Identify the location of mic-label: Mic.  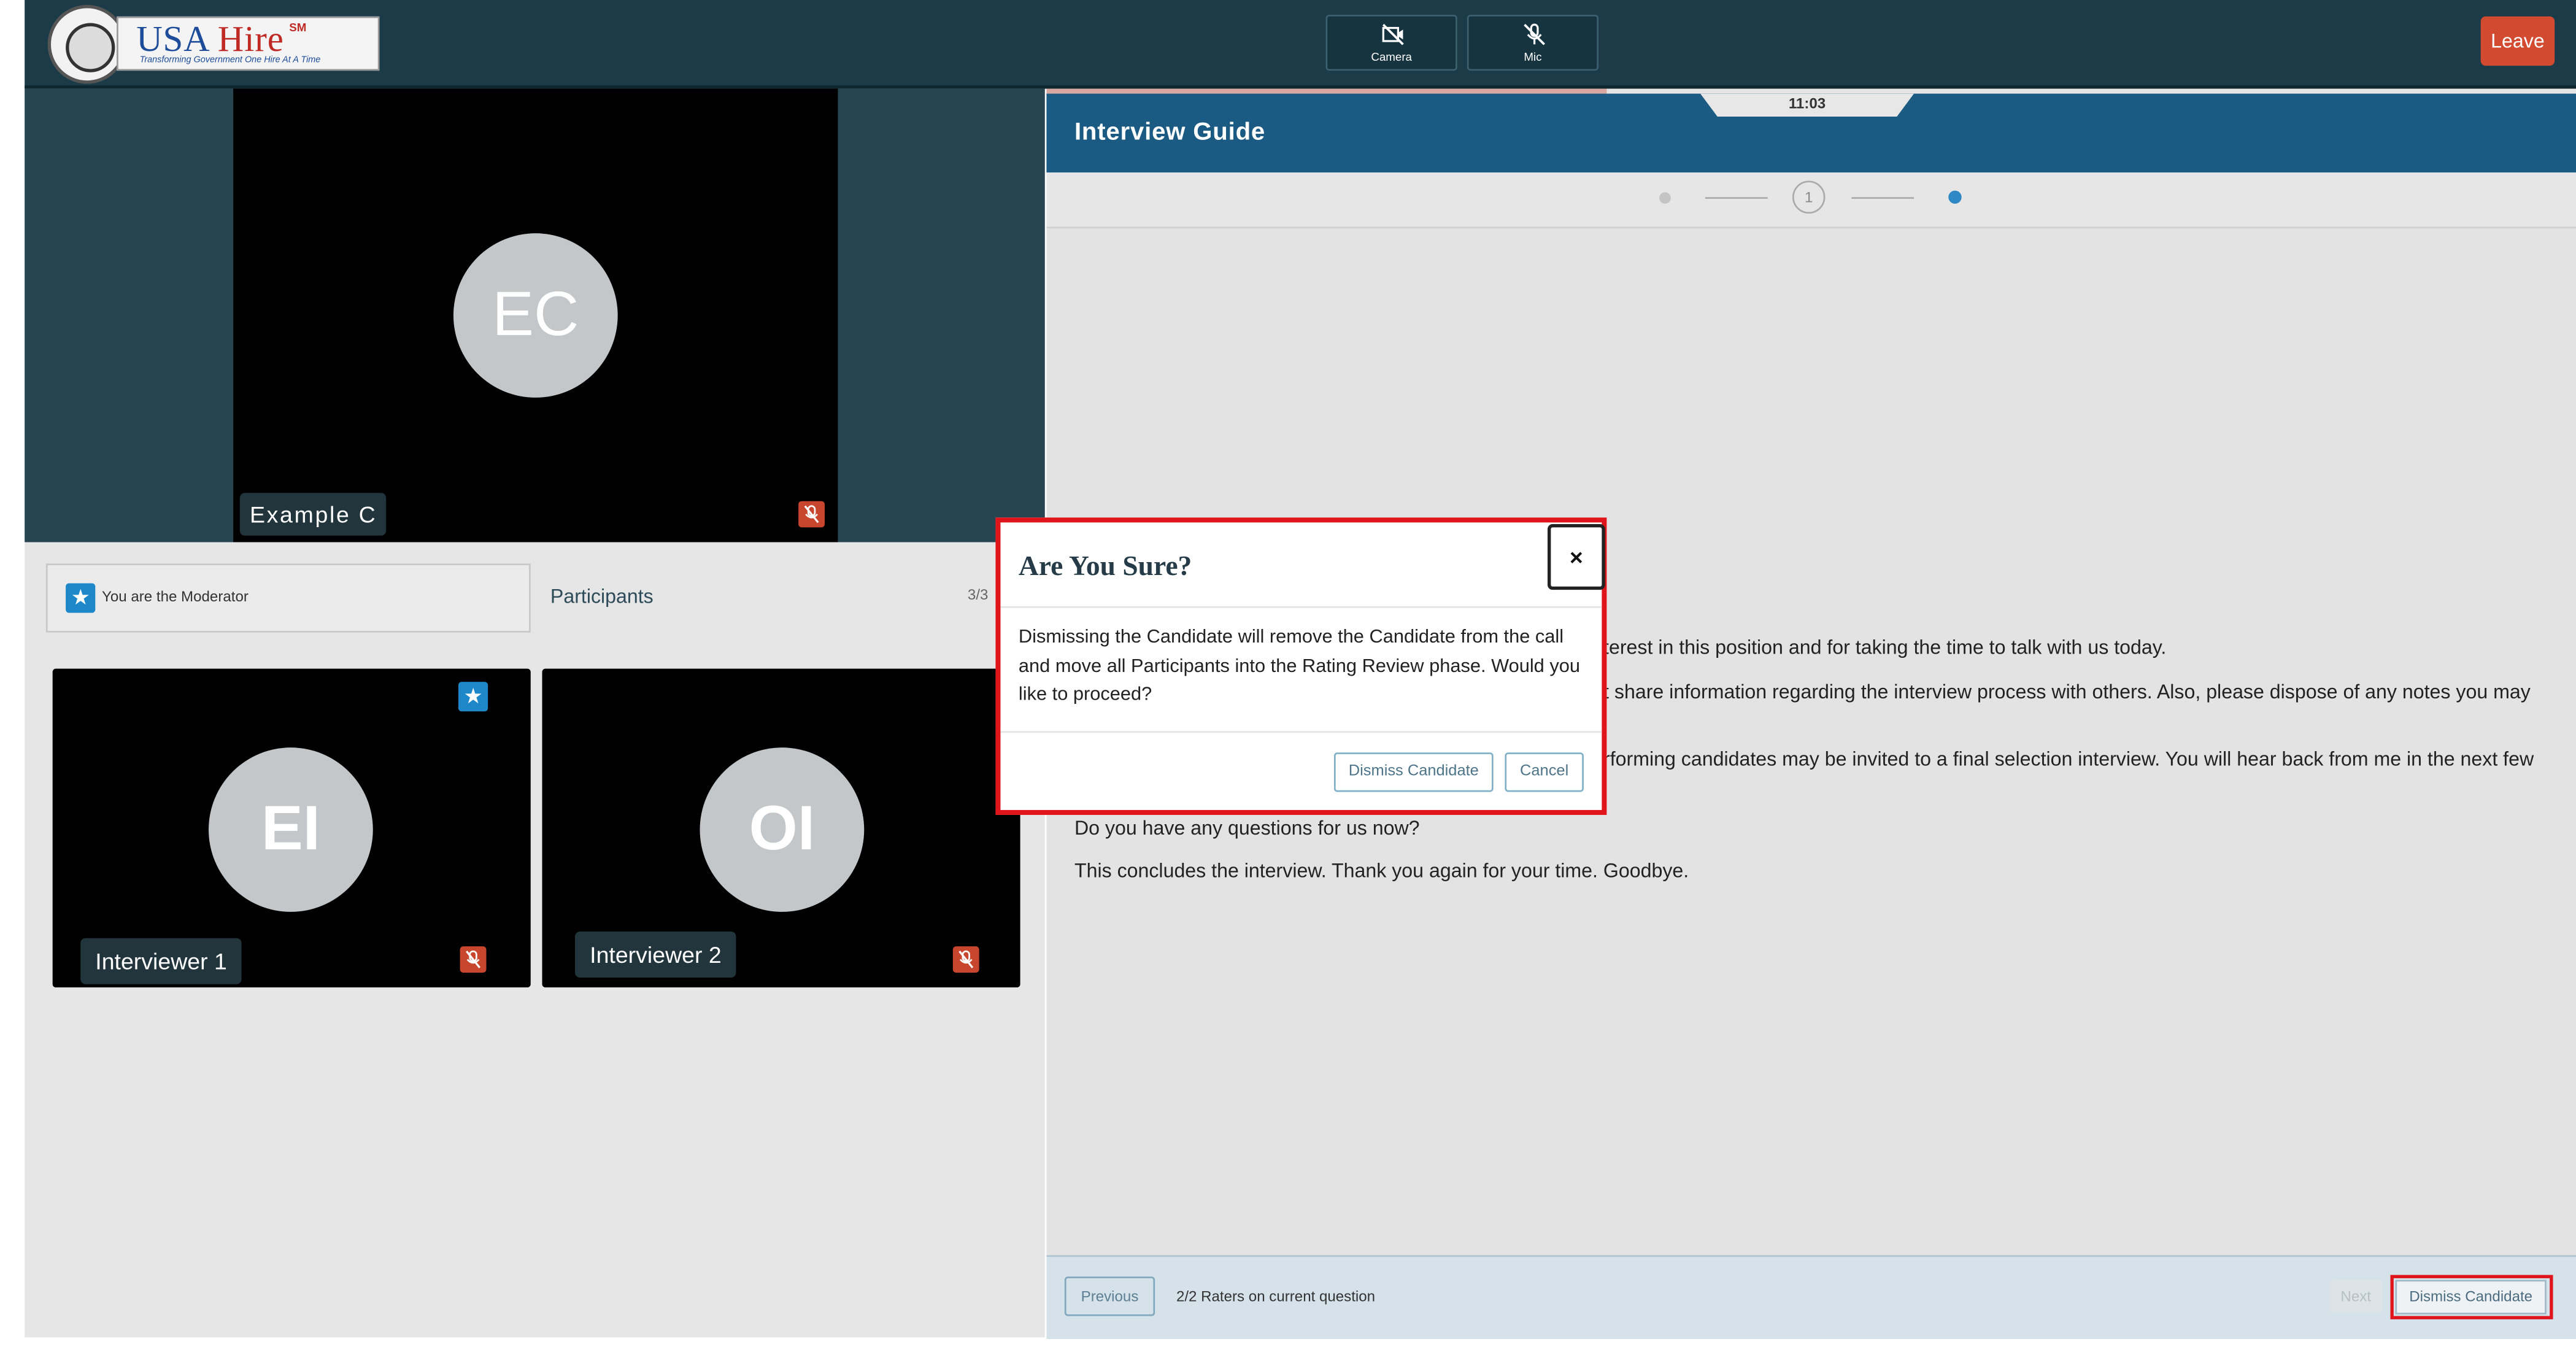
(1533, 58).